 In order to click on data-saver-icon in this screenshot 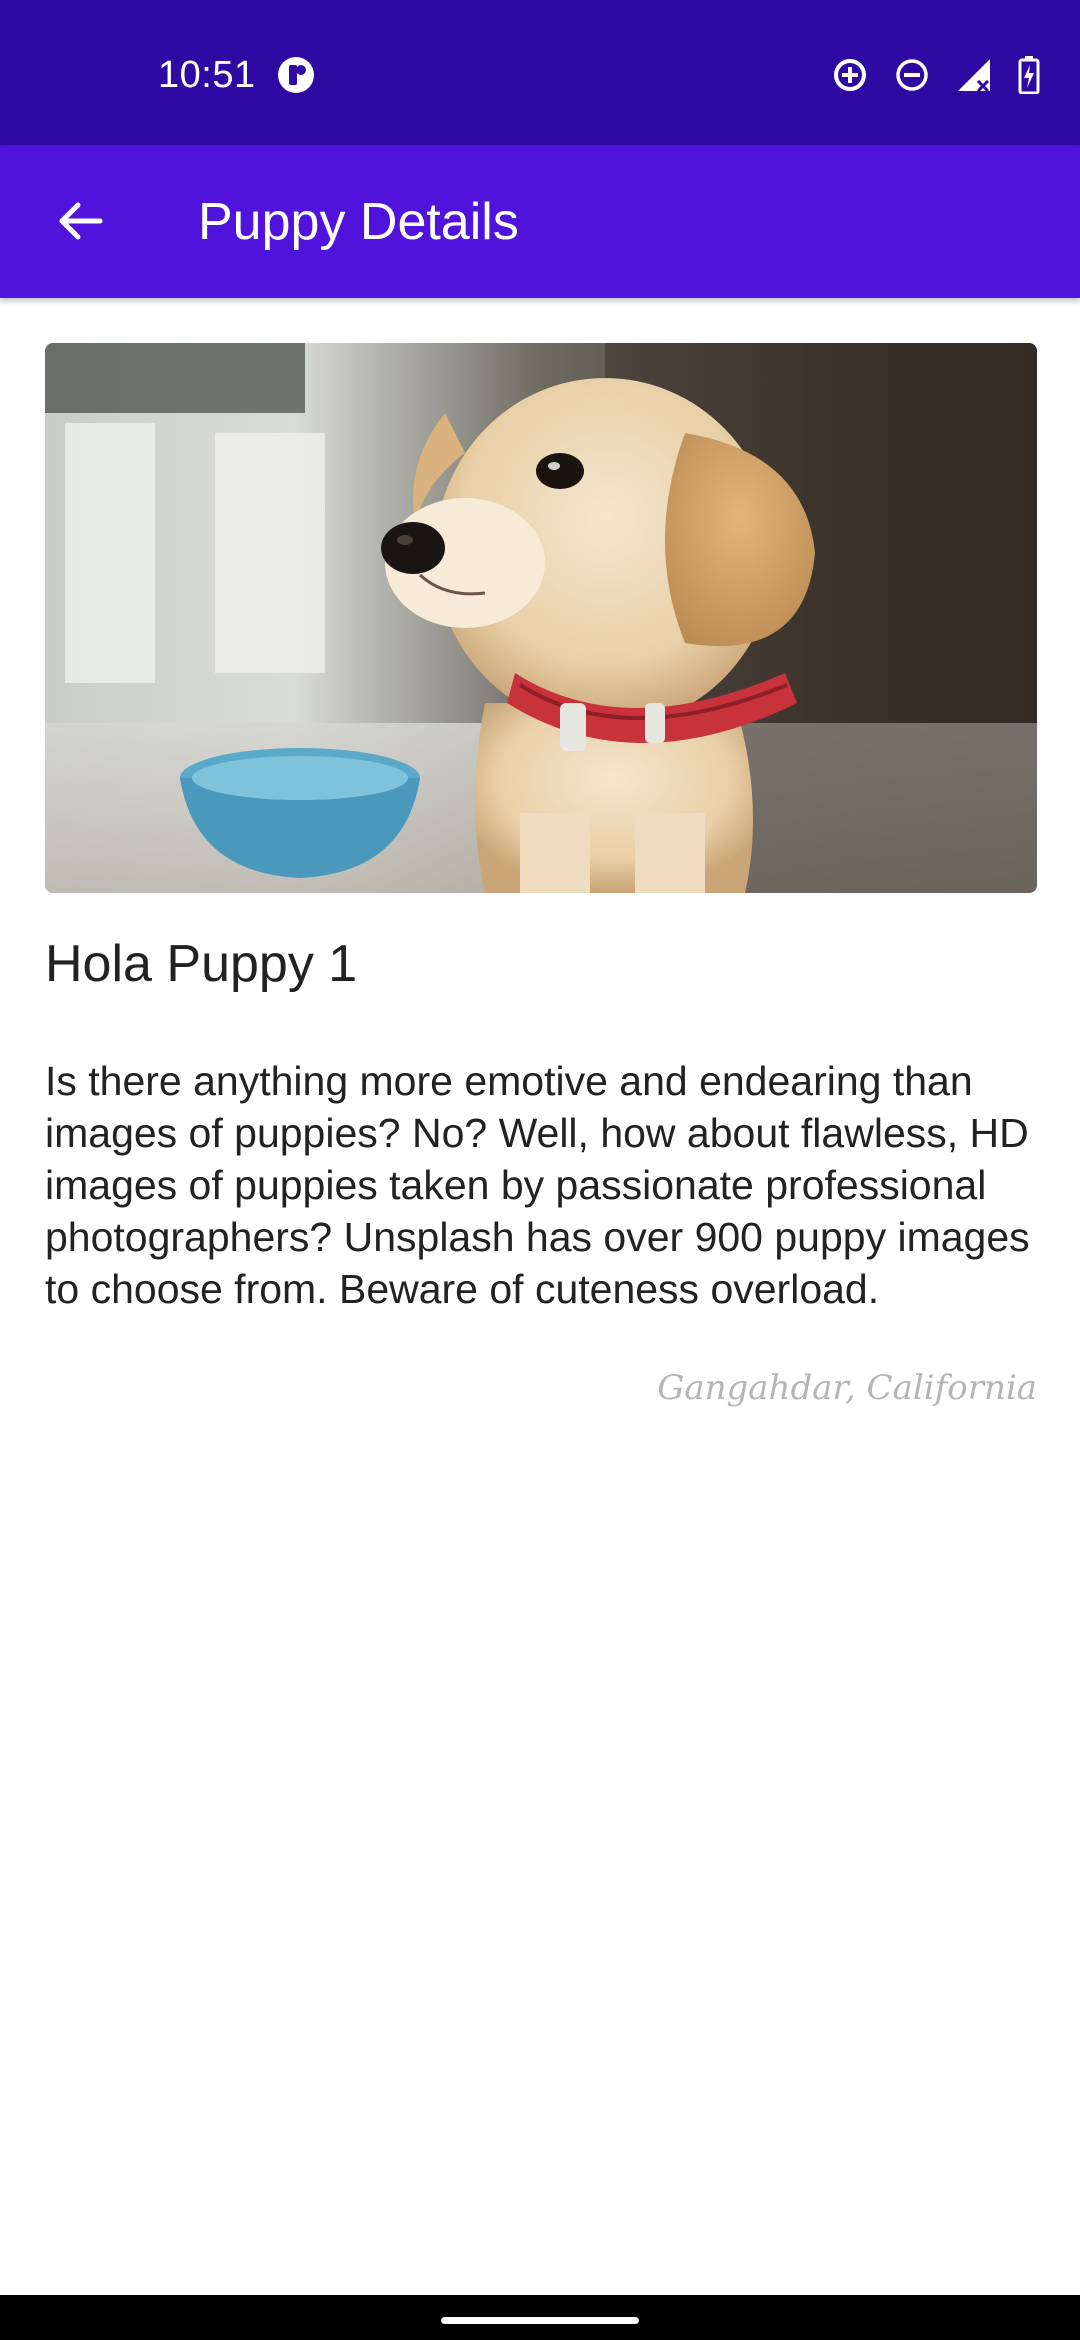, I will do `click(850, 75)`.